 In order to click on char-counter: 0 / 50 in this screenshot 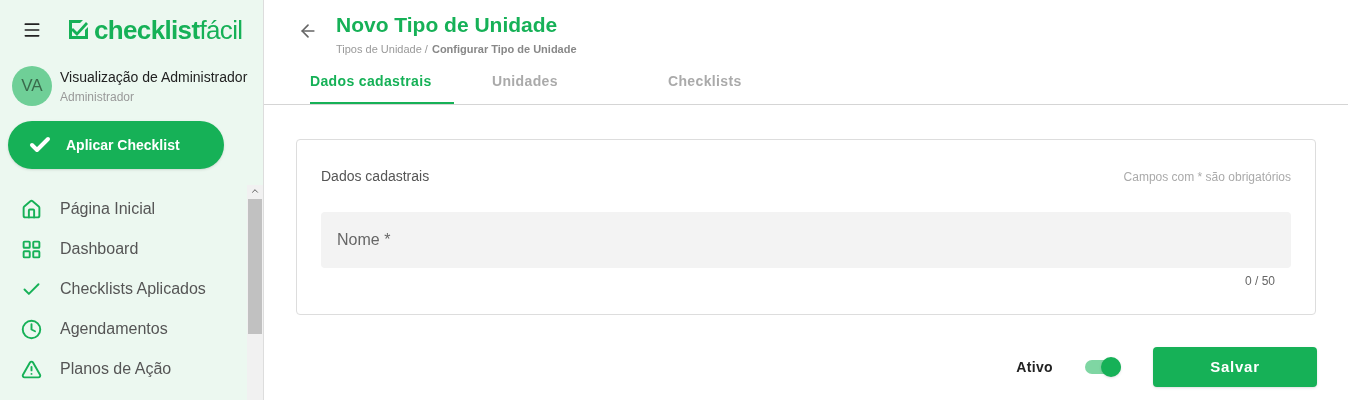, I will do `click(1259, 281)`.